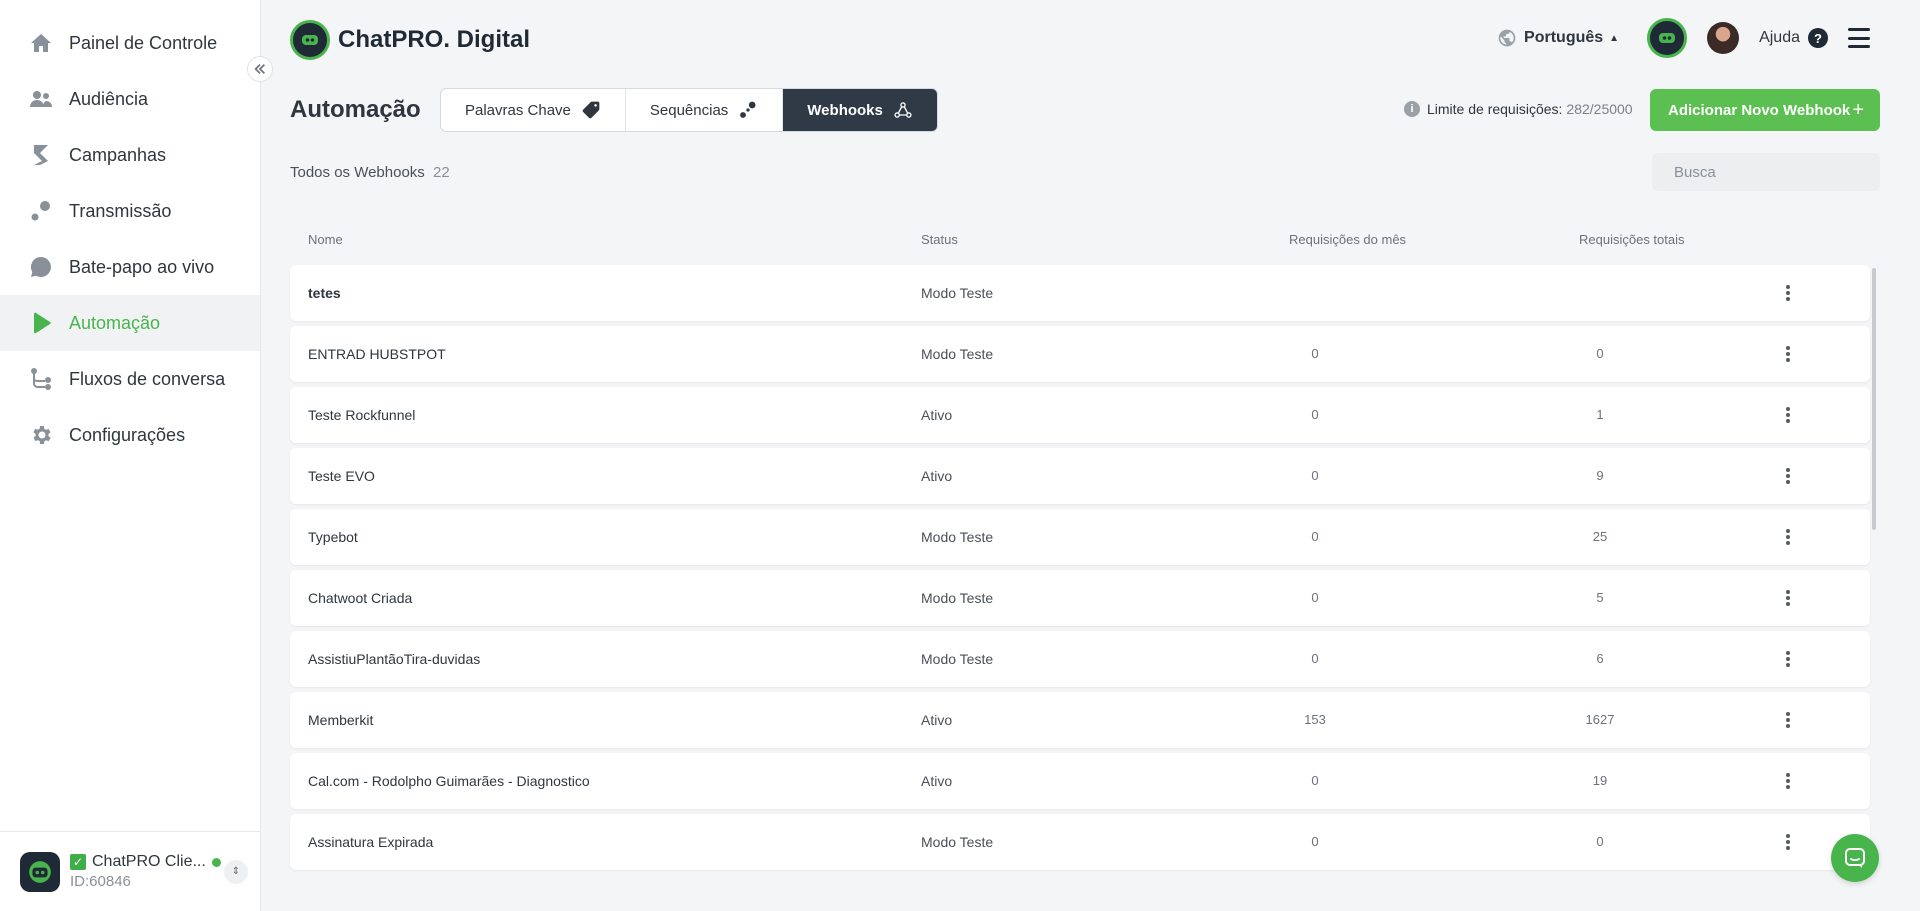 This screenshot has height=911, width=1920. What do you see at coordinates (1347, 239) in the screenshot?
I see `column-header-month: Requisições do mês` at bounding box center [1347, 239].